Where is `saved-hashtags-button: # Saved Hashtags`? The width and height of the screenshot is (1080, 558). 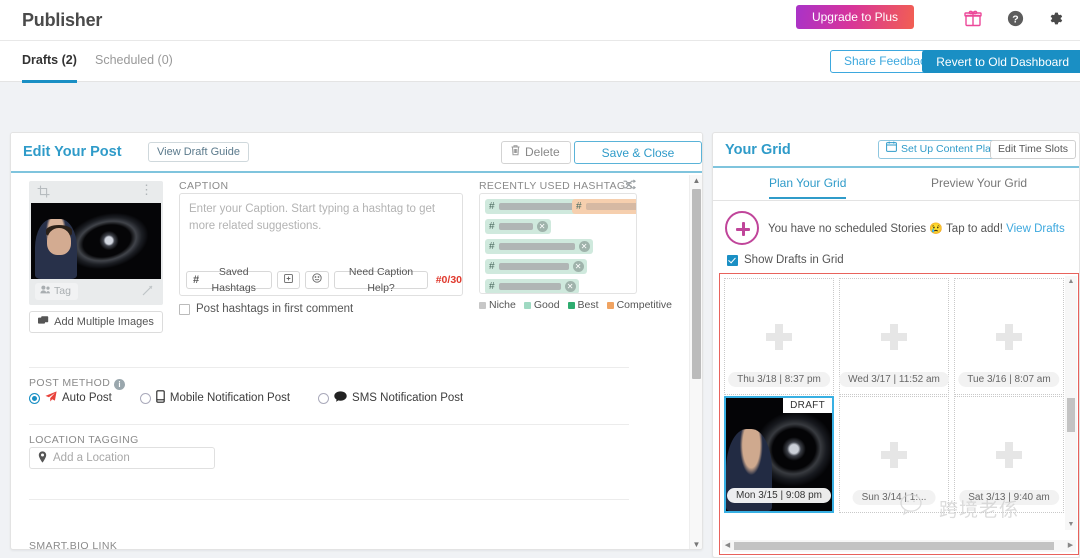
saved-hashtags-button: # Saved Hashtags is located at coordinates (229, 280).